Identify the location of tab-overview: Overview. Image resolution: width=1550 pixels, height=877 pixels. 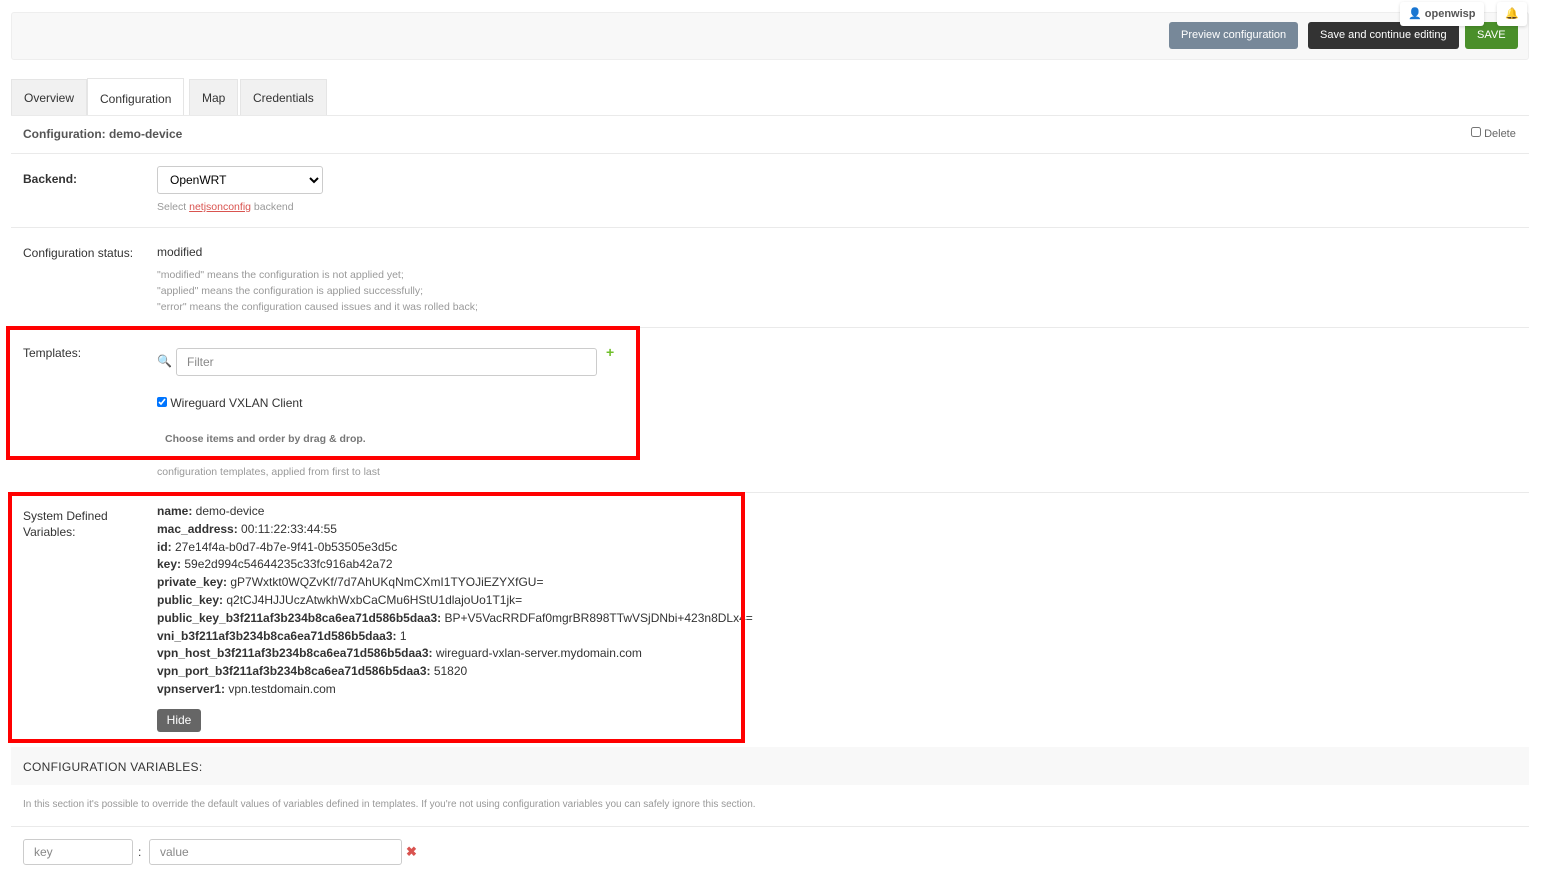
(49, 97).